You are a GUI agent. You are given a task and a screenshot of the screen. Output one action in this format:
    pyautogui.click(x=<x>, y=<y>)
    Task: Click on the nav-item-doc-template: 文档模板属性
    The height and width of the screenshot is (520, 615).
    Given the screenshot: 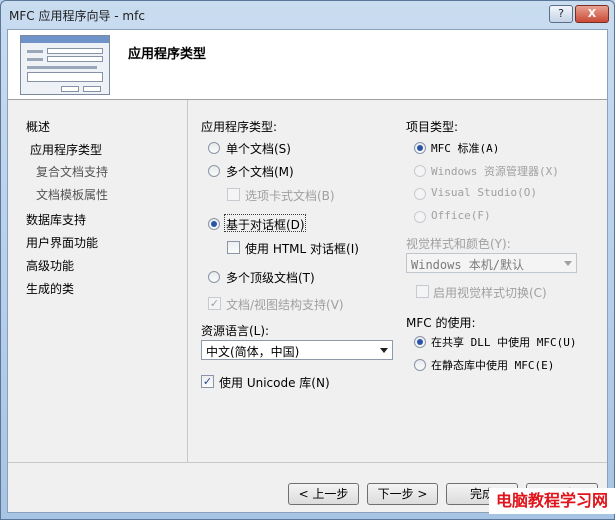 What is the action you would take?
    pyautogui.click(x=72, y=194)
    